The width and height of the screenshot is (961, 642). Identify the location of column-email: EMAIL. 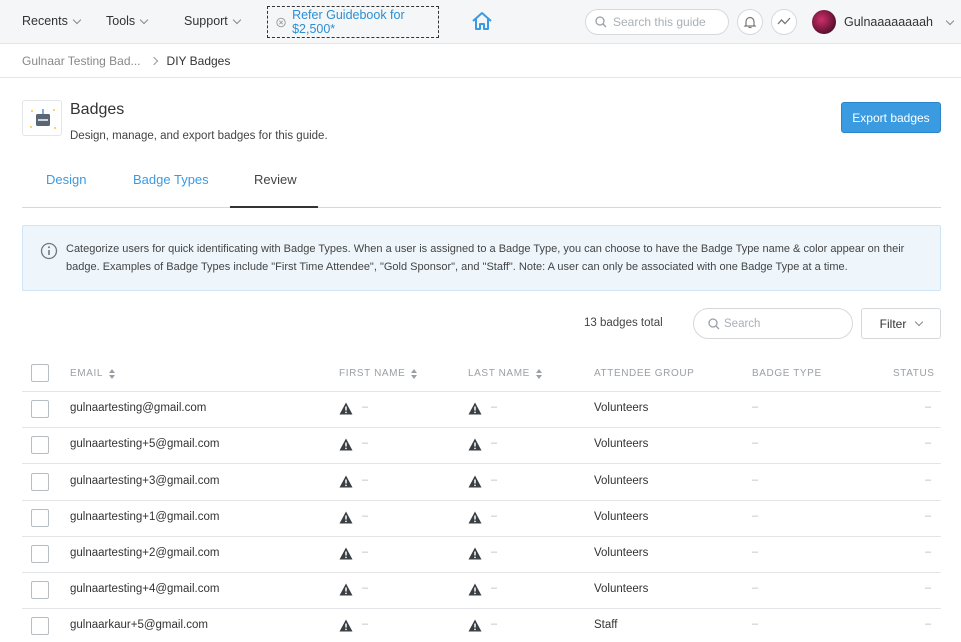
(93, 373).